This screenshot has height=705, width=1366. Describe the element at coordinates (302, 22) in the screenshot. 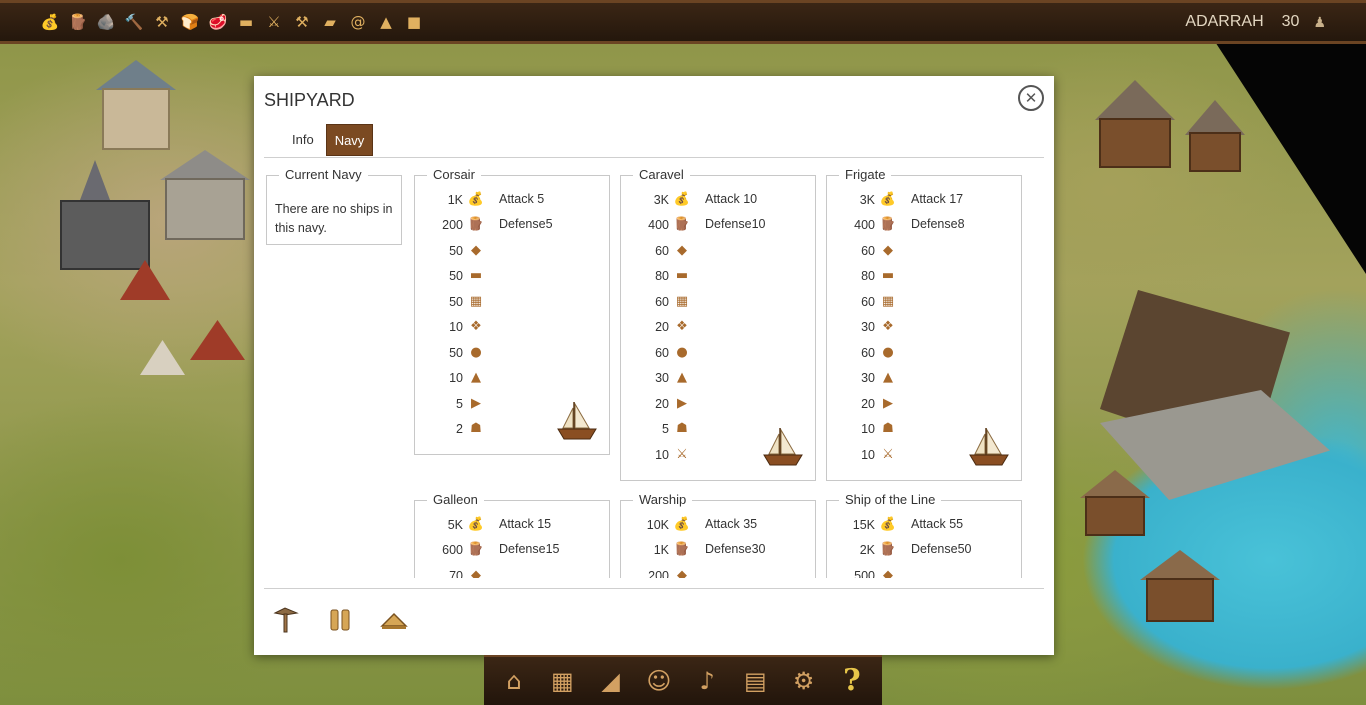

I see `hammer-icon: ⚒` at that location.